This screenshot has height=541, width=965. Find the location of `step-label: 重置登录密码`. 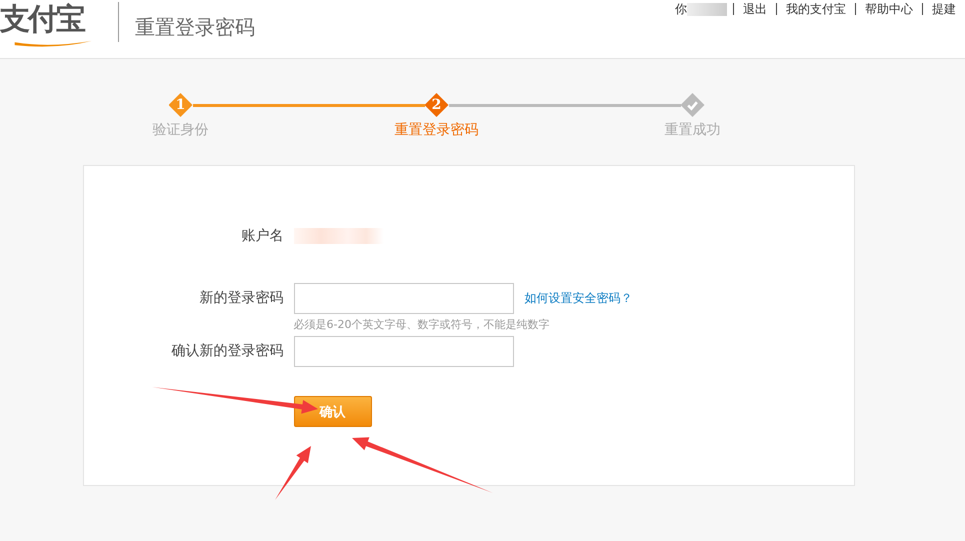

step-label: 重置登录密码 is located at coordinates (436, 130).